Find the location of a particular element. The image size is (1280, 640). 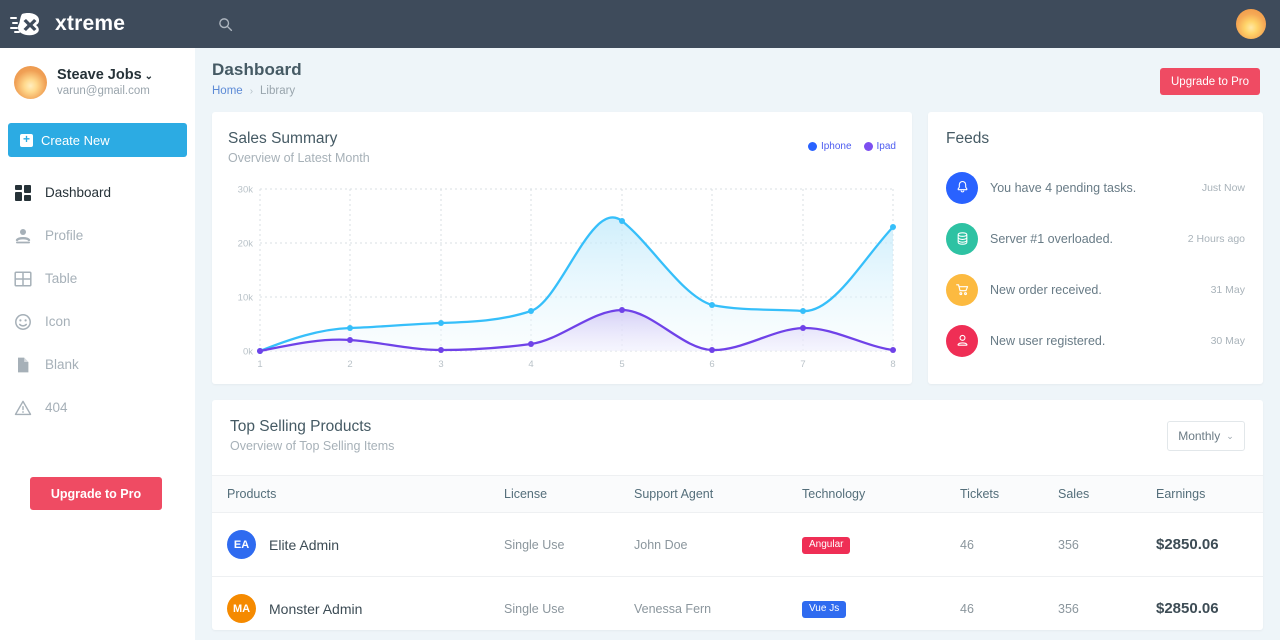

chart-legend: Iphone Ipad is located at coordinates (851, 146).